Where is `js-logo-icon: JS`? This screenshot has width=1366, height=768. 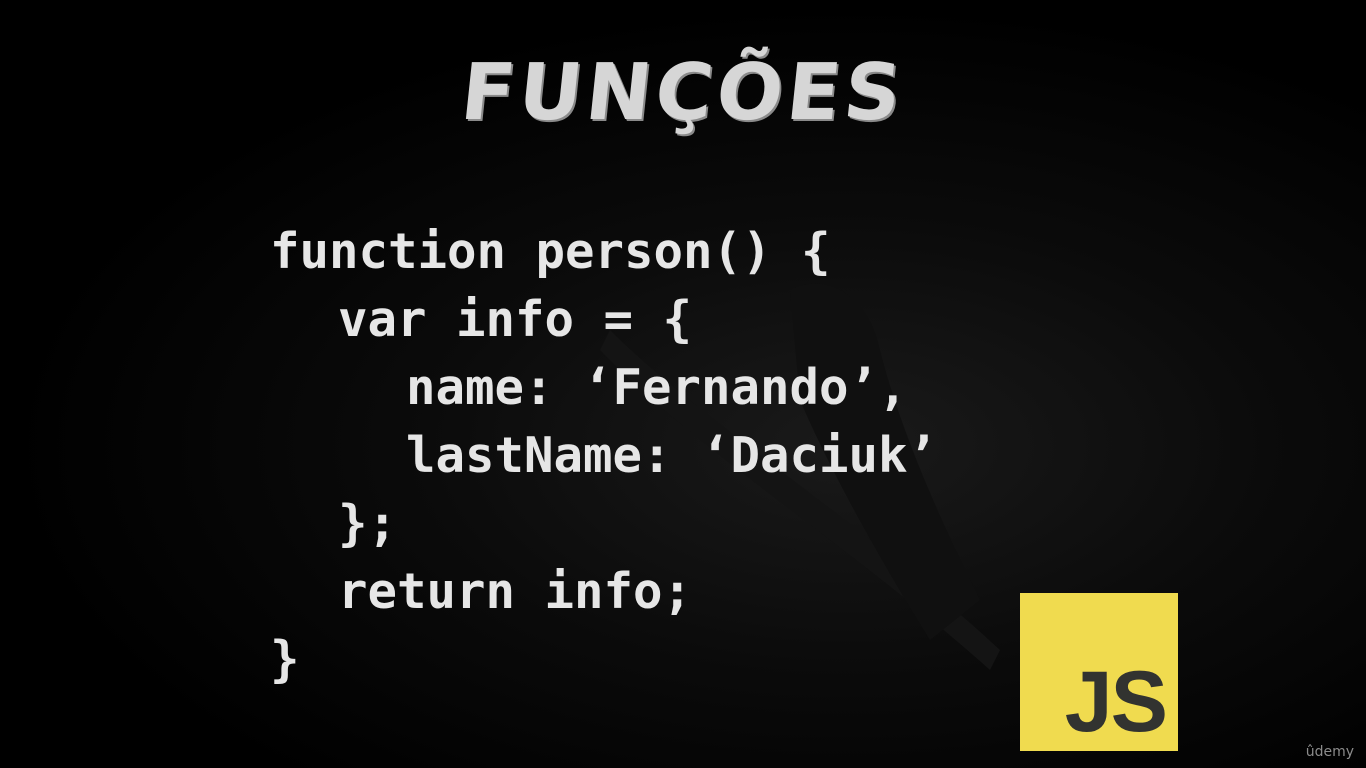
js-logo-icon: JS is located at coordinates (1099, 672).